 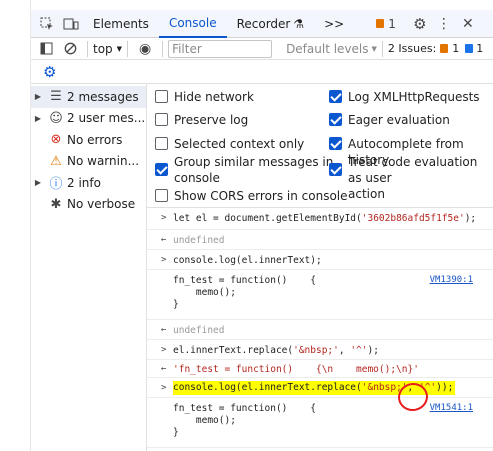 What do you see at coordinates (161, 143) in the screenshot?
I see `selected-context-checkbox` at bounding box center [161, 143].